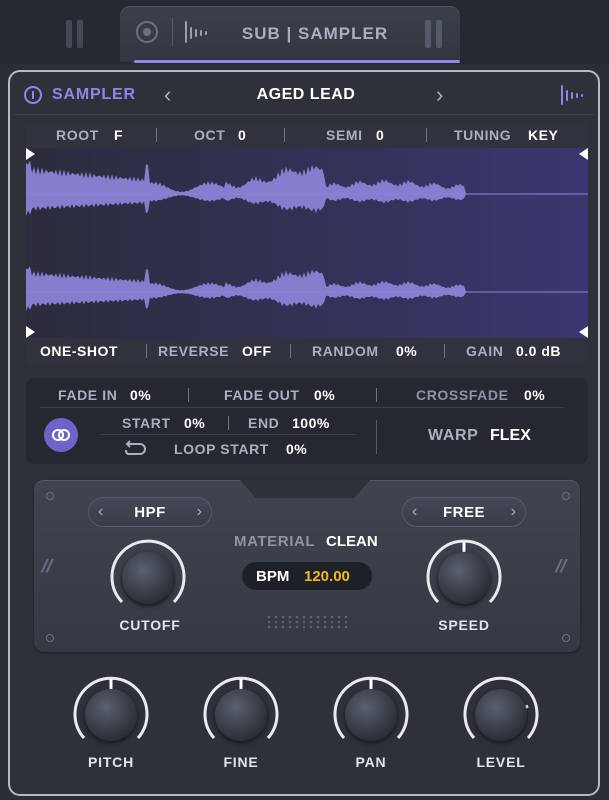 The image size is (609, 800). I want to click on speed-prev-icon: ‹, so click(414, 512).